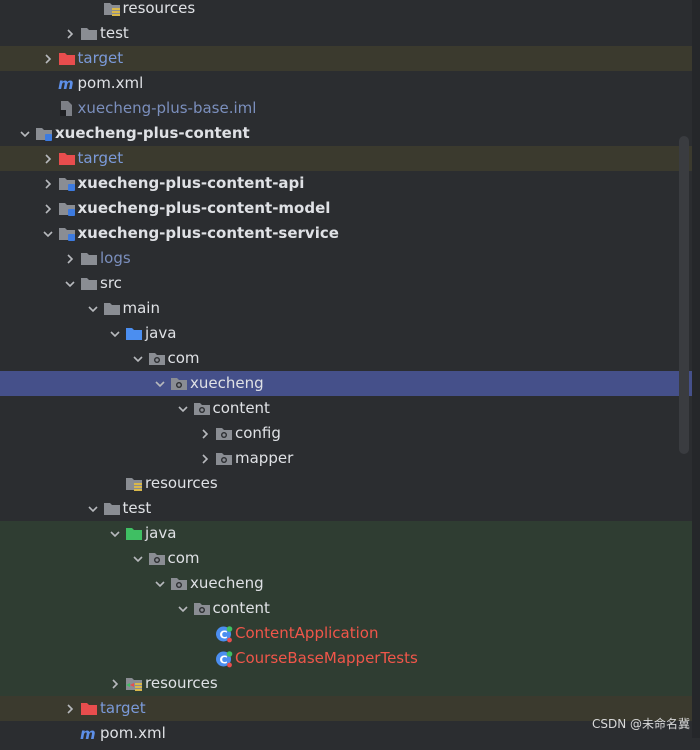 This screenshot has height=750, width=700. What do you see at coordinates (167, 108) in the screenshot?
I see `tree-item-label: xuecheng-plus-base.iml` at bounding box center [167, 108].